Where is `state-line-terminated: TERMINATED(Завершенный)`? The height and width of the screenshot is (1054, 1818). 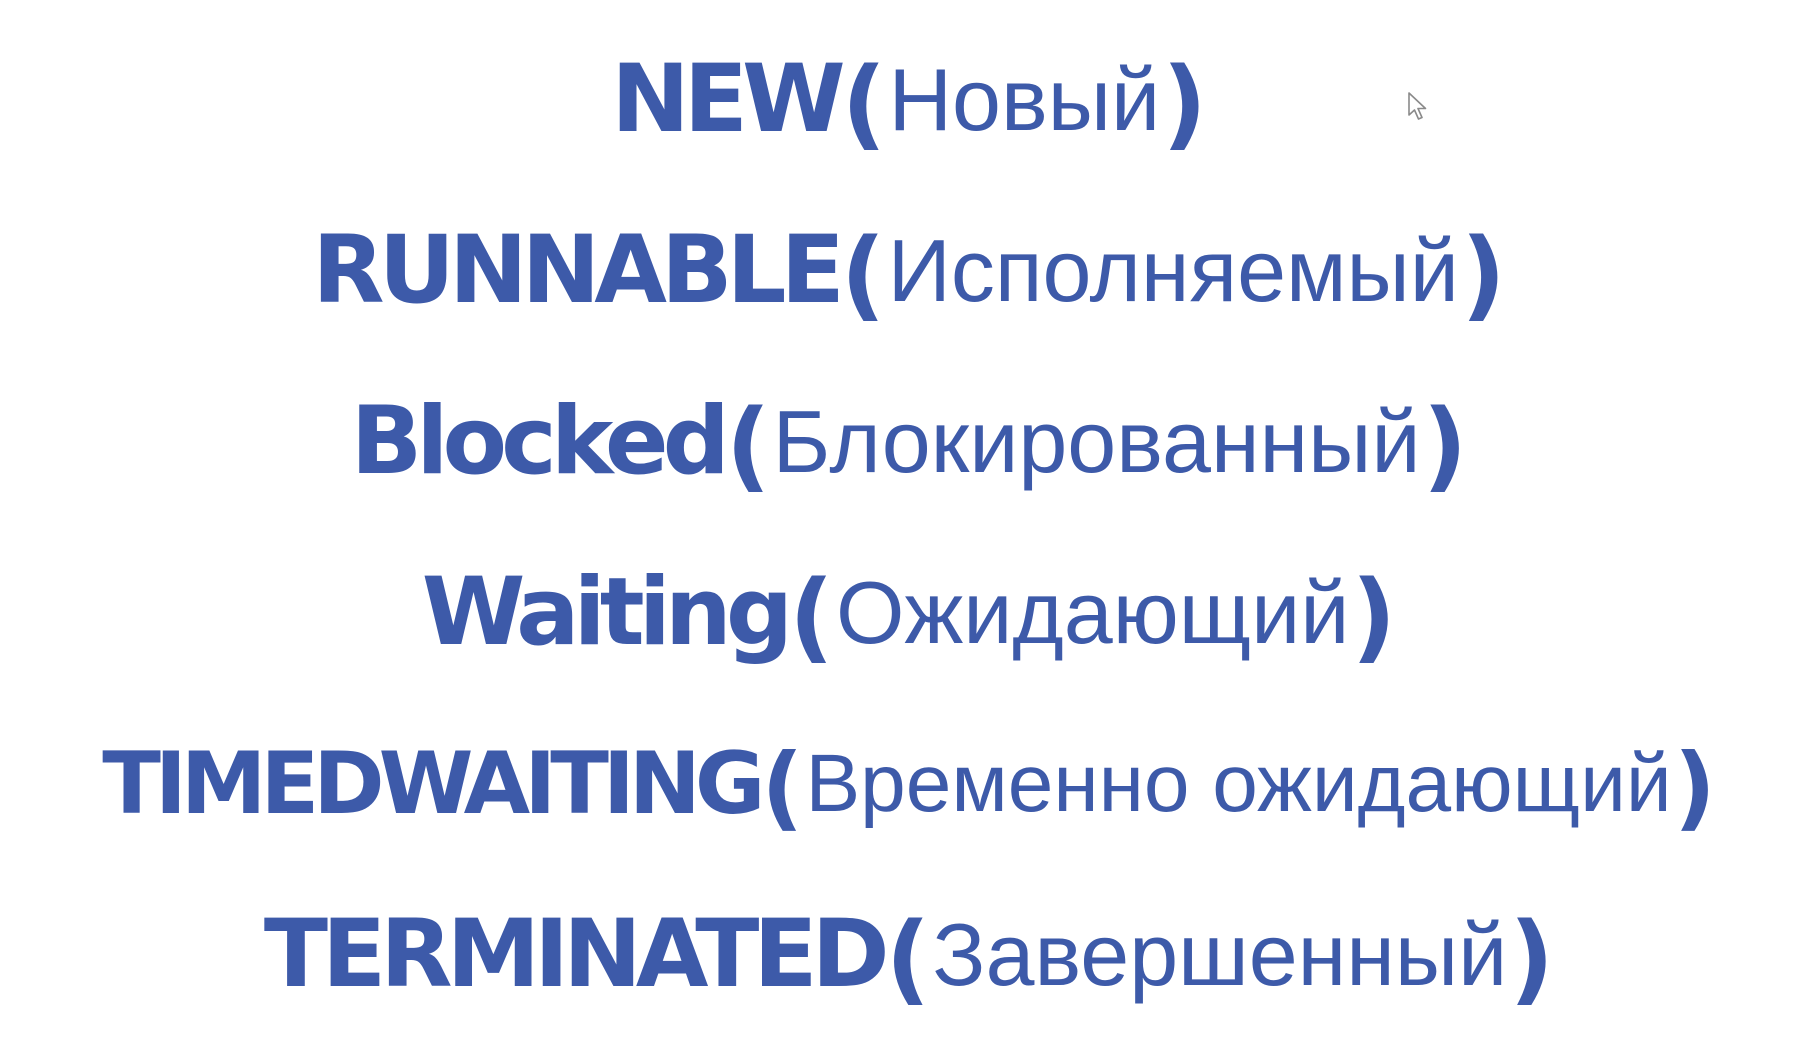 state-line-terminated: TERMINATED(Завершенный) is located at coordinates (909, 954).